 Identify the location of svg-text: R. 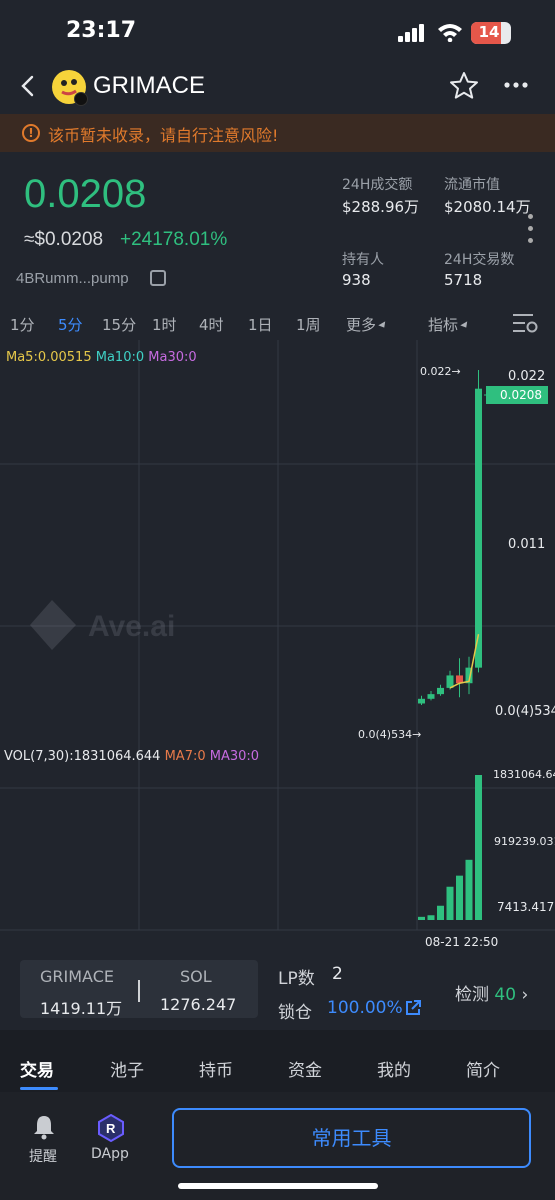
(111, 1128).